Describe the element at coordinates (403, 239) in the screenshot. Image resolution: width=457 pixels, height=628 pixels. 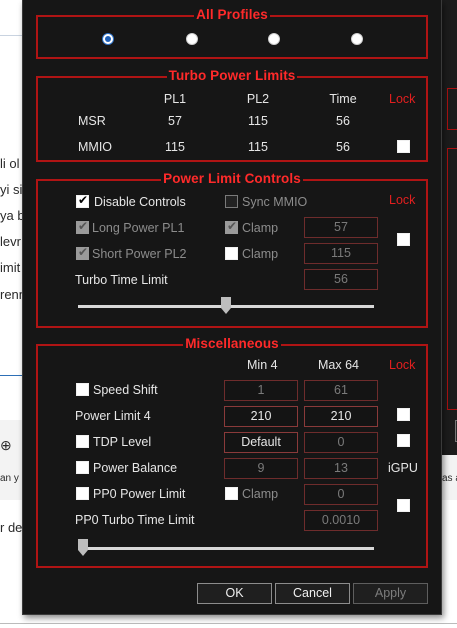
I see `plc-lock-checkbox` at that location.